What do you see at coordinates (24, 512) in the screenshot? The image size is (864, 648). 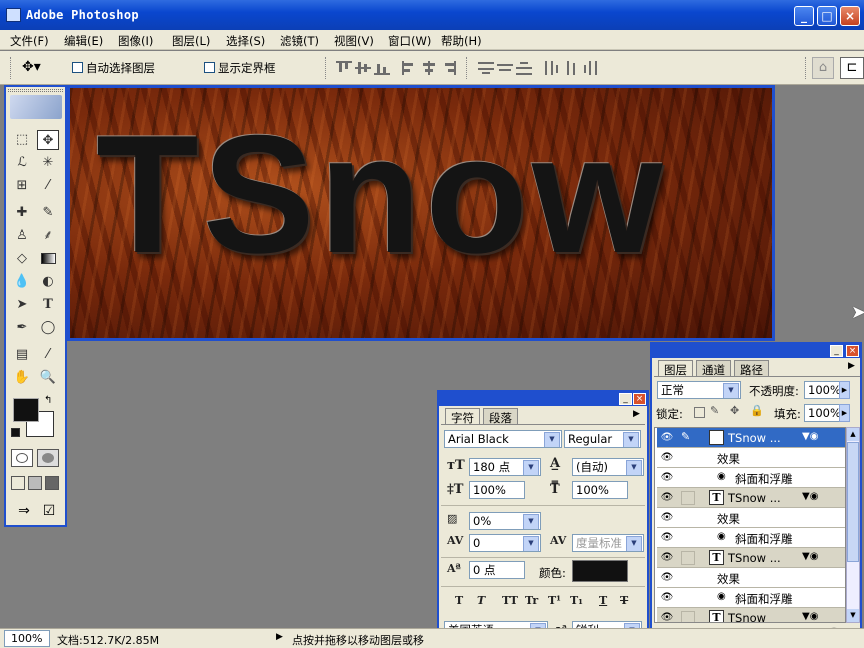 I see `jump-to-imageready-icon: ⇒` at bounding box center [24, 512].